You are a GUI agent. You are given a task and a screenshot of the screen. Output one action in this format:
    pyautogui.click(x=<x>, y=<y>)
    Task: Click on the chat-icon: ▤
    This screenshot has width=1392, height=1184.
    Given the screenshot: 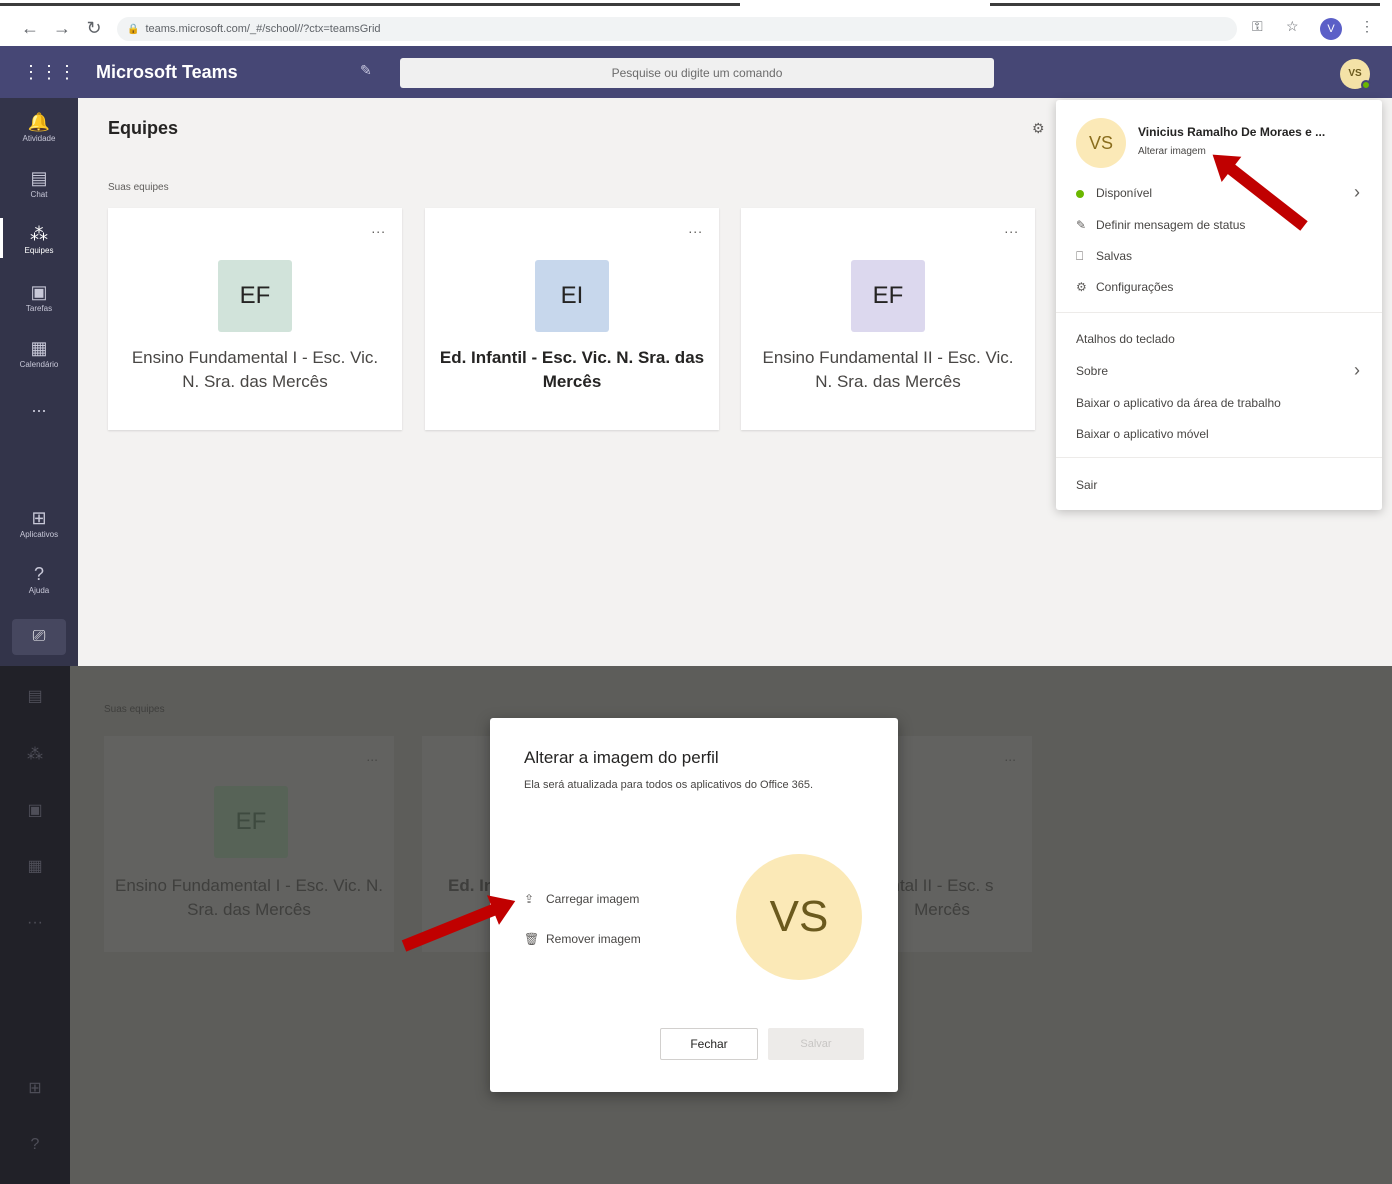 What is the action you would take?
    pyautogui.click(x=35, y=696)
    